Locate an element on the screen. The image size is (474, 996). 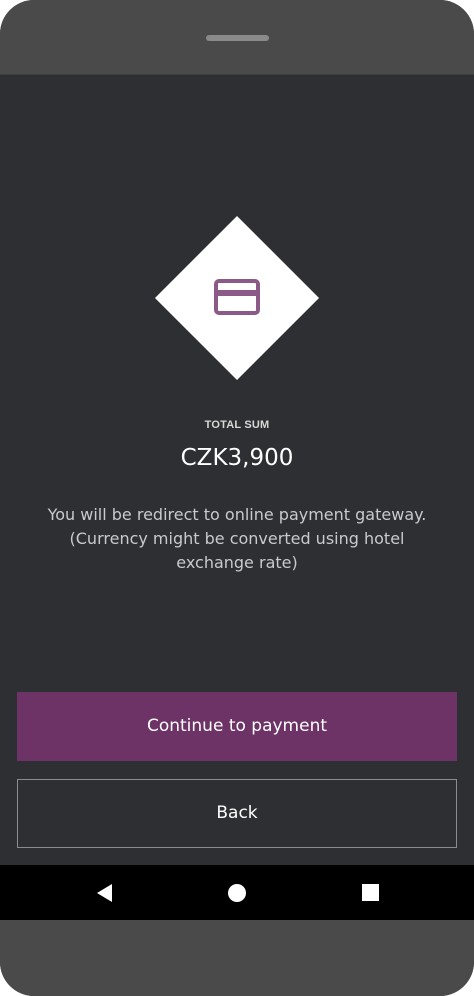
total-amount: CZK3,900 is located at coordinates (237, 458).